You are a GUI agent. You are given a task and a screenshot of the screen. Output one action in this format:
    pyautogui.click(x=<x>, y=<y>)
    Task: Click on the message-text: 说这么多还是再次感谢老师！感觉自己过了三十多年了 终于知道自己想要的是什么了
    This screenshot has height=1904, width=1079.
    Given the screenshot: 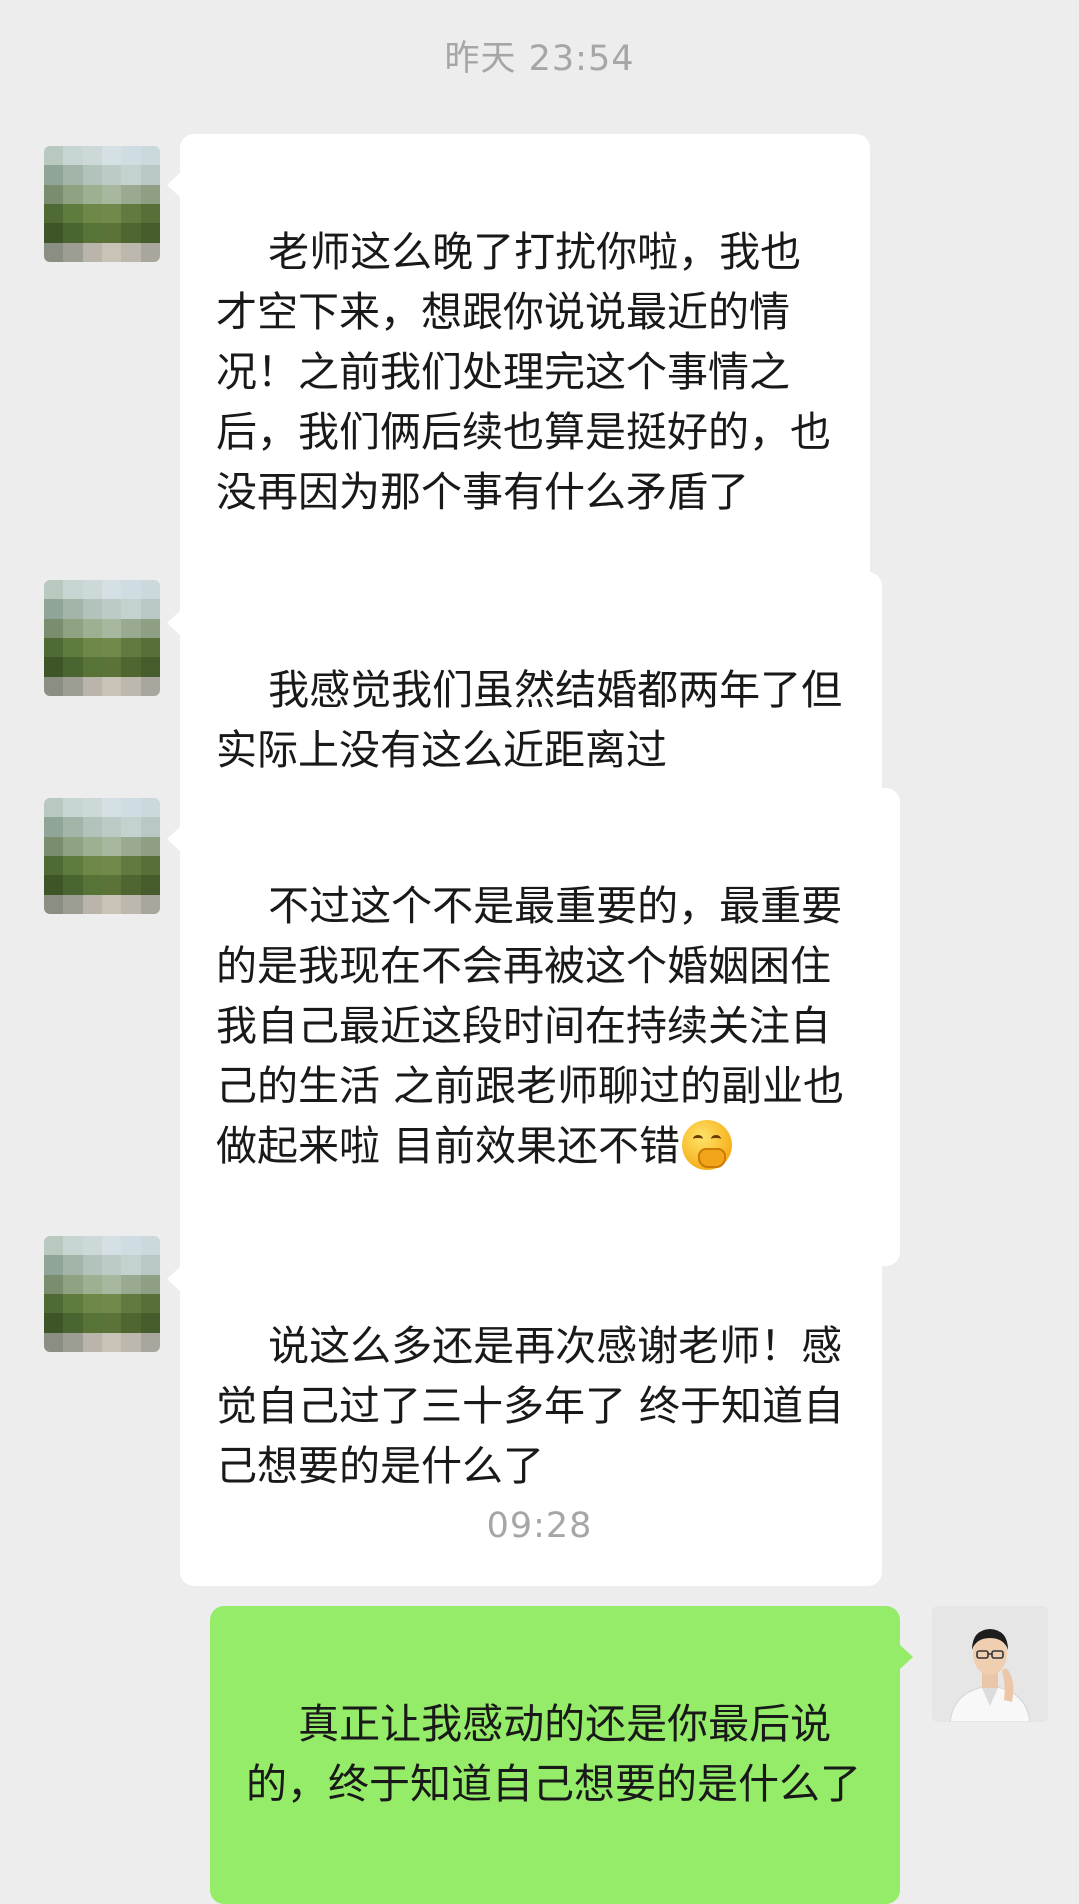 What is the action you would take?
    pyautogui.click(x=530, y=1406)
    